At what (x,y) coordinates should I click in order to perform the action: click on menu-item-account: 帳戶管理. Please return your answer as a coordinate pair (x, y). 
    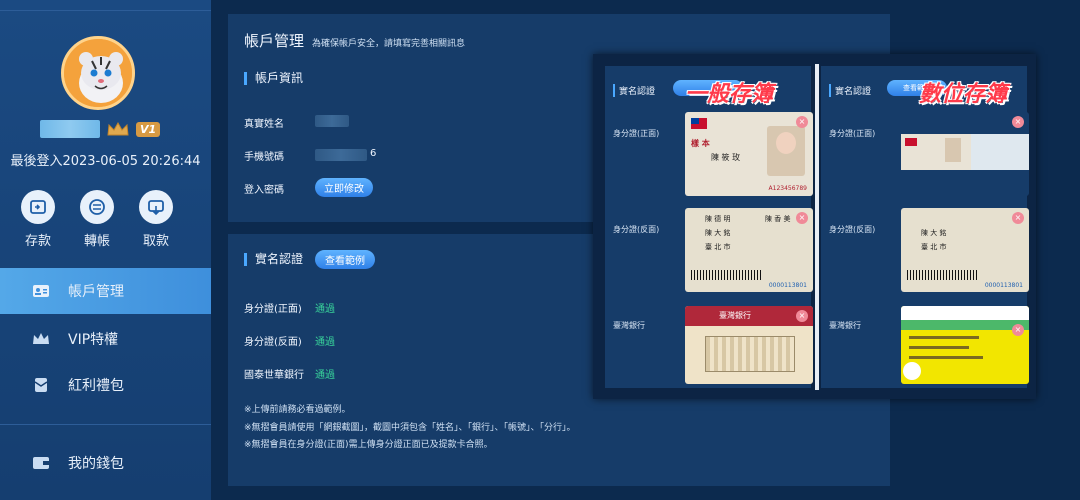
    Looking at the image, I should click on (105, 291).